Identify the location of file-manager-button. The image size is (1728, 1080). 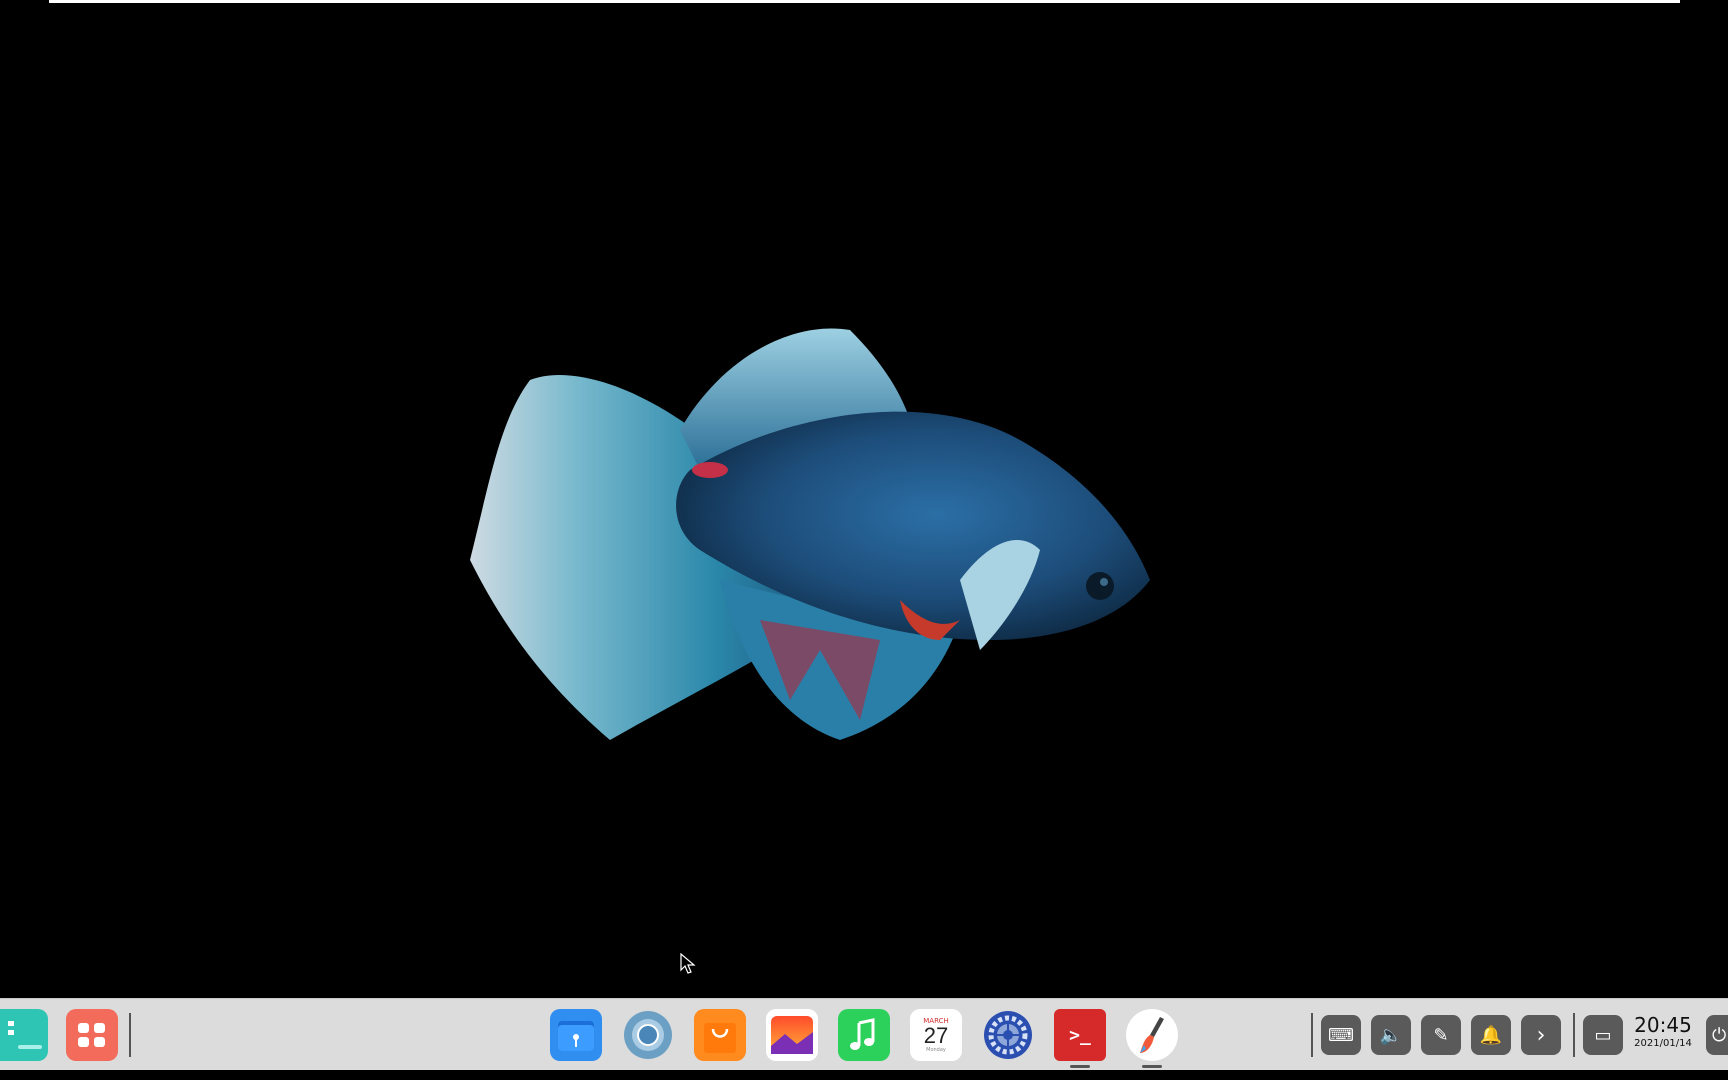
(576, 1035).